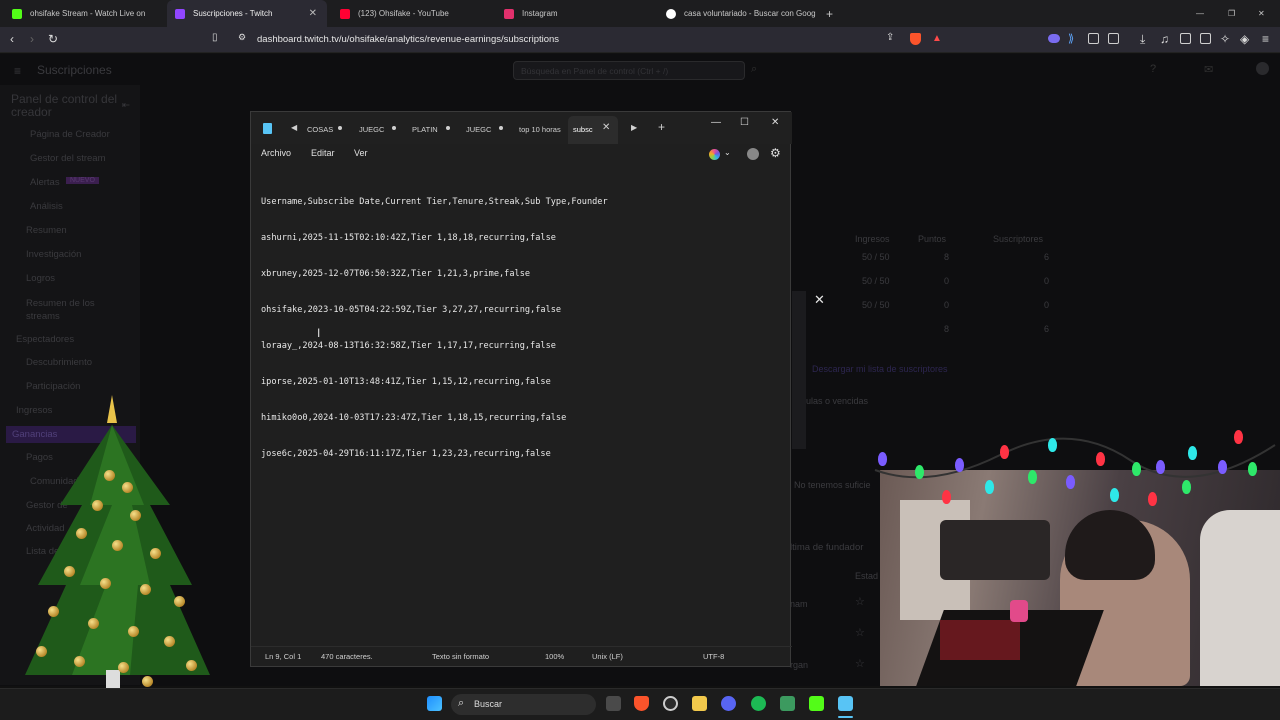  What do you see at coordinates (714, 154) in the screenshot?
I see `copilot-icon` at bounding box center [714, 154].